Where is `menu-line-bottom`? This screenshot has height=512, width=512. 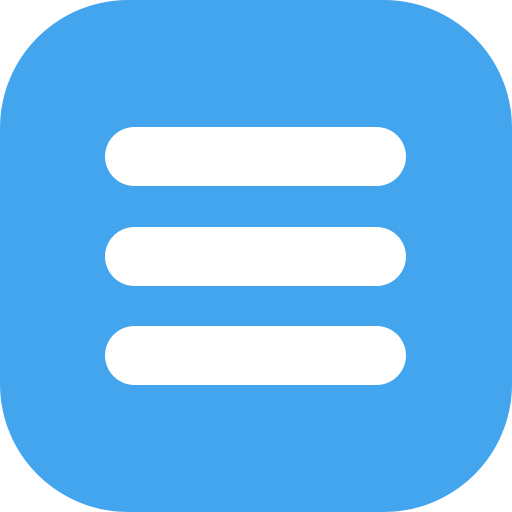
menu-line-bottom is located at coordinates (255, 355).